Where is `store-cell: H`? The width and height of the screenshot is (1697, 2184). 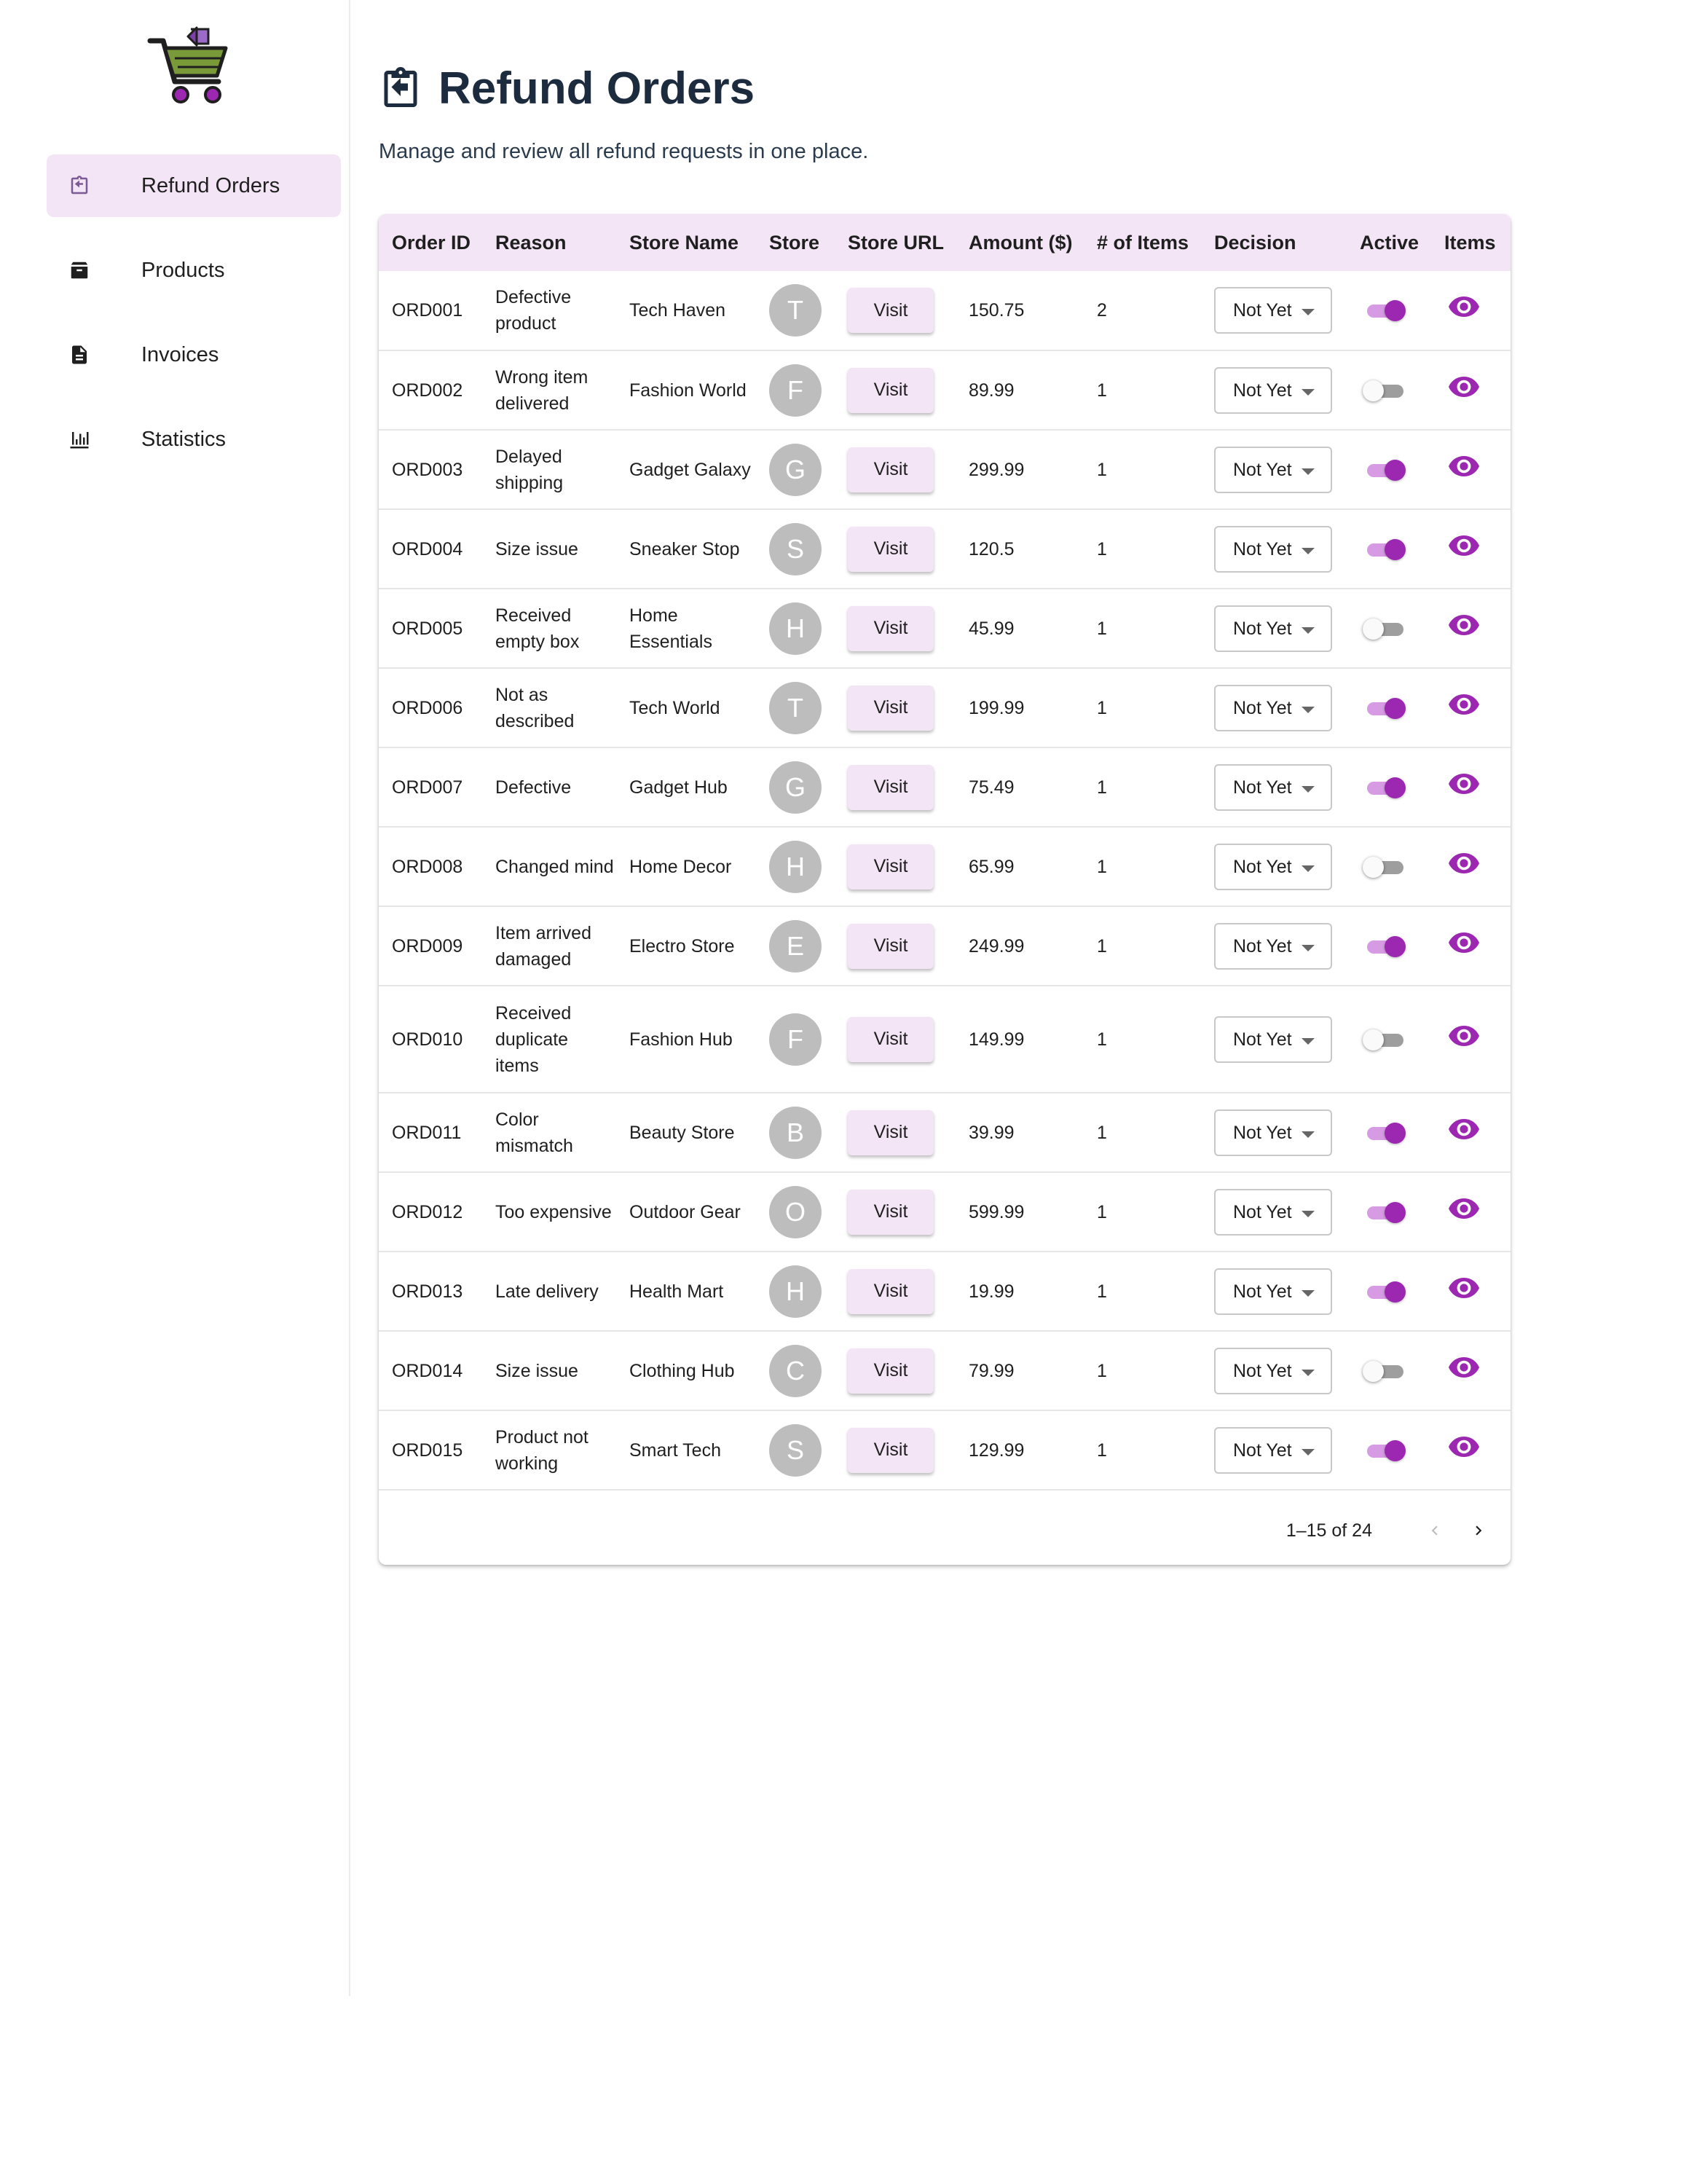 store-cell: H is located at coordinates (795, 629).